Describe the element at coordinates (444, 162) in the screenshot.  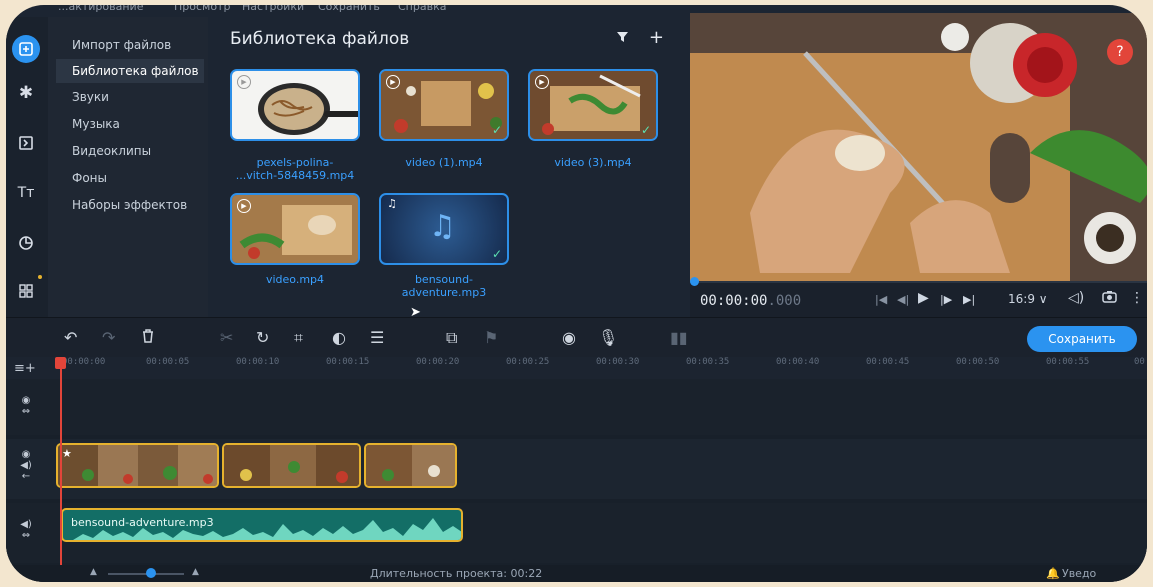
I see `library-item-caption: video (1).mp4` at that location.